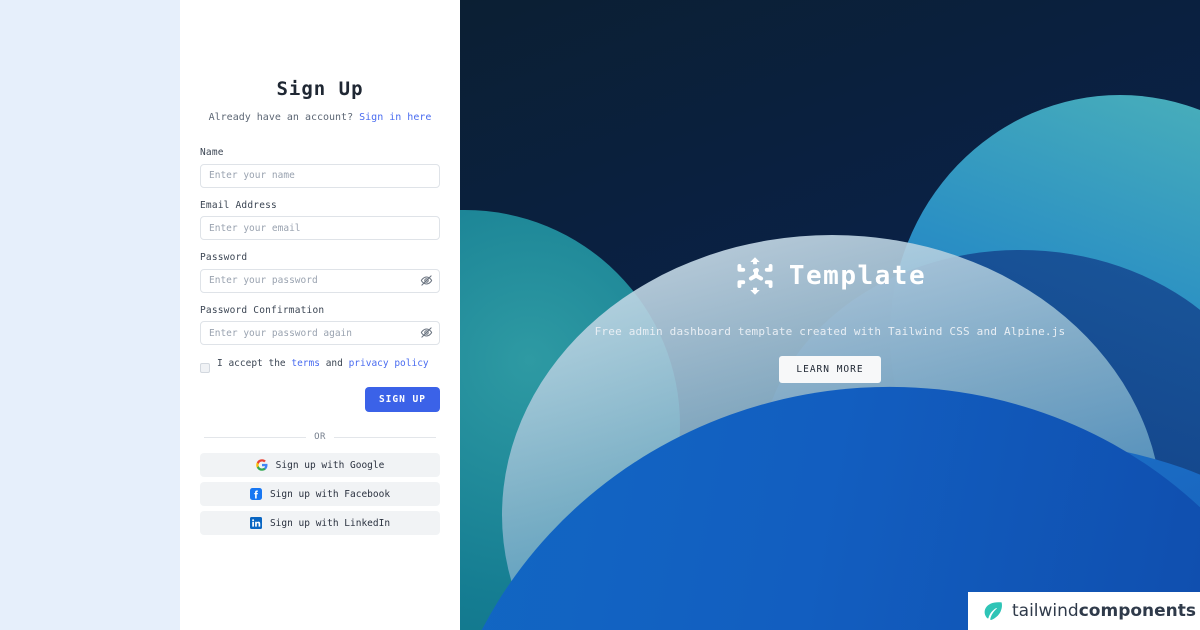  I want to click on cube-template-logo-icon, so click(755, 276).